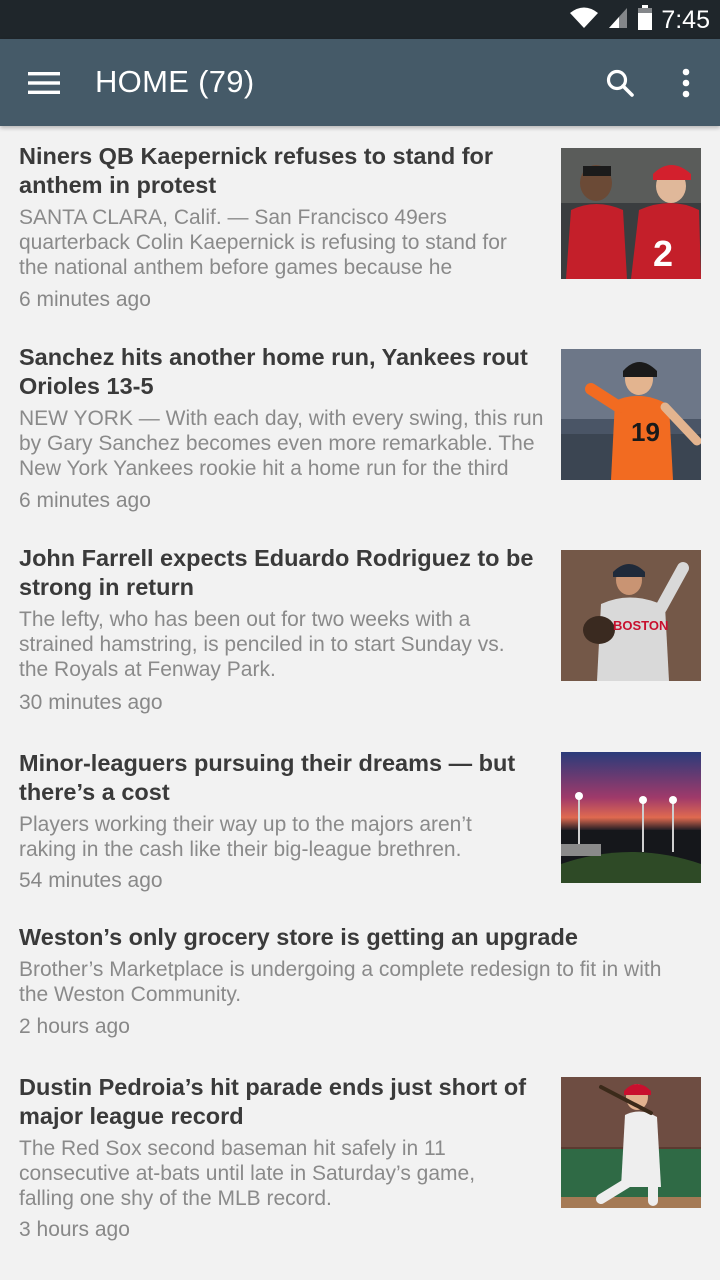 The height and width of the screenshot is (1280, 720). What do you see at coordinates (360, 82) in the screenshot?
I see `app-bar: HOME (79)` at bounding box center [360, 82].